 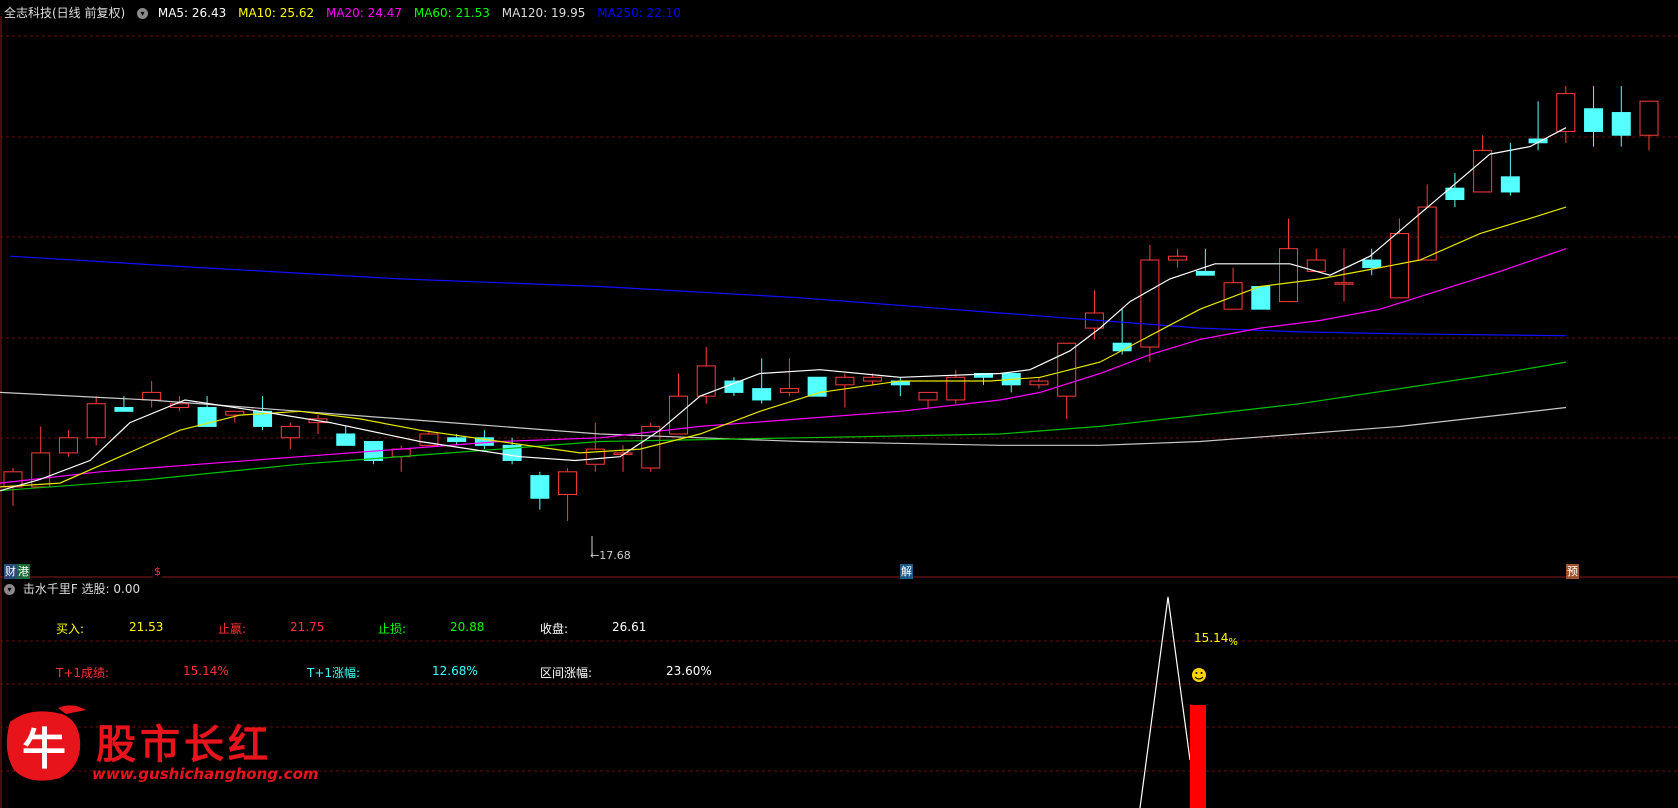 I want to click on take-profit-label: 止赢:, so click(x=232, y=629).